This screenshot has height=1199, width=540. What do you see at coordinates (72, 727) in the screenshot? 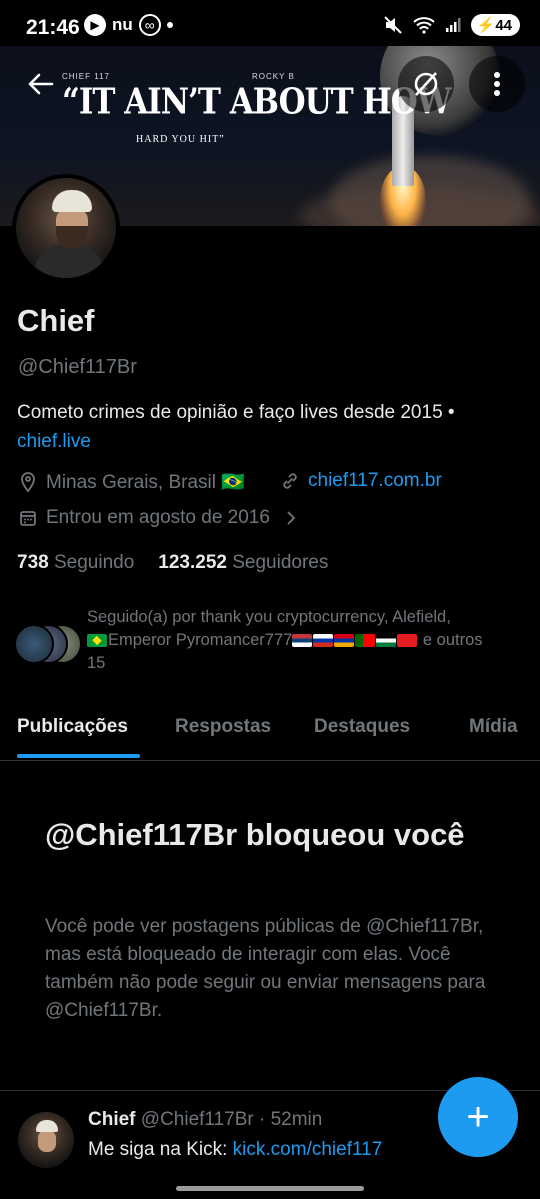
I see `tab-publicacoes: Publicações` at bounding box center [72, 727].